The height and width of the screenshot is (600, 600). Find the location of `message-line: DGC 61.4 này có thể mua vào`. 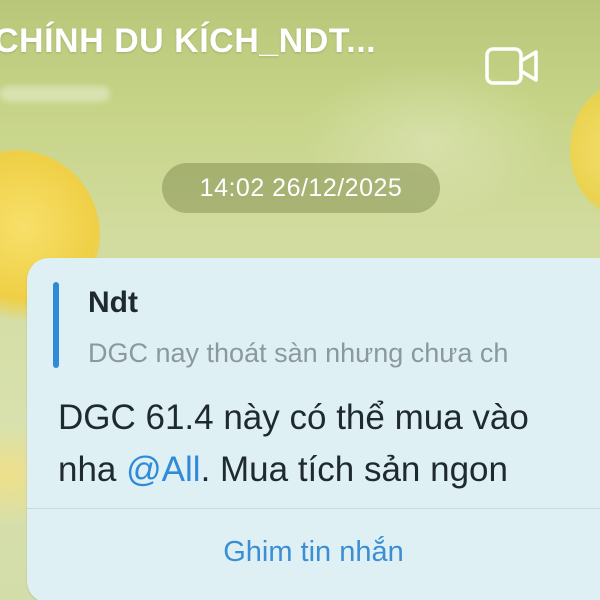

message-line: DGC 61.4 này có thể mua vào is located at coordinates (293, 417).